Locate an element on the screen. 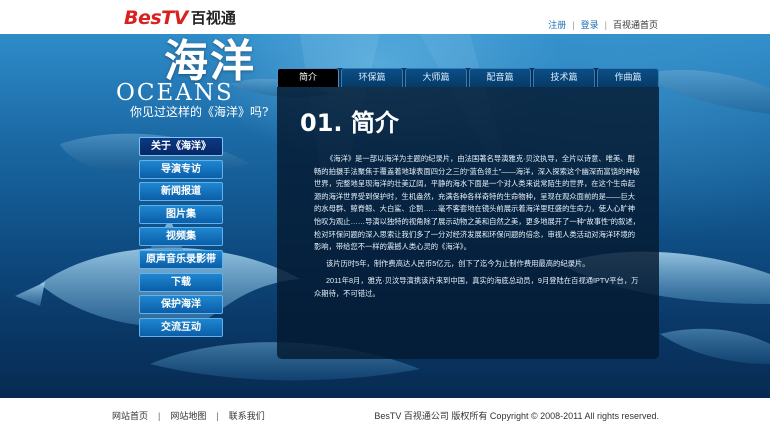 The image size is (770, 429). footer-links: 网站首页 | 网站地图 | 联系我们 is located at coordinates (188, 415).